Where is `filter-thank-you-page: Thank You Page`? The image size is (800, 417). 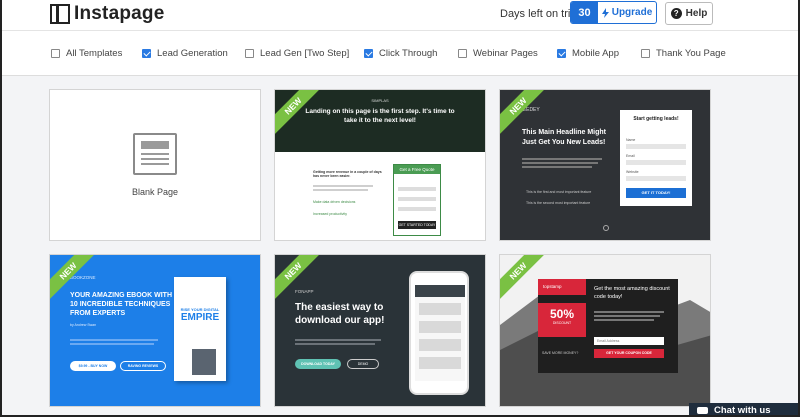
filter-thank-you-page: Thank You Page is located at coordinates (683, 53).